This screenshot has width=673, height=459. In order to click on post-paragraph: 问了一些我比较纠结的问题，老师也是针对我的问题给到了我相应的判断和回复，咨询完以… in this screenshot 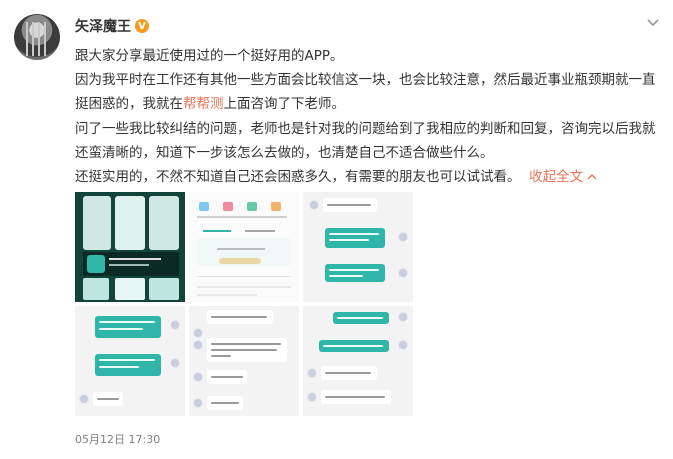, I will do `click(365, 140)`.